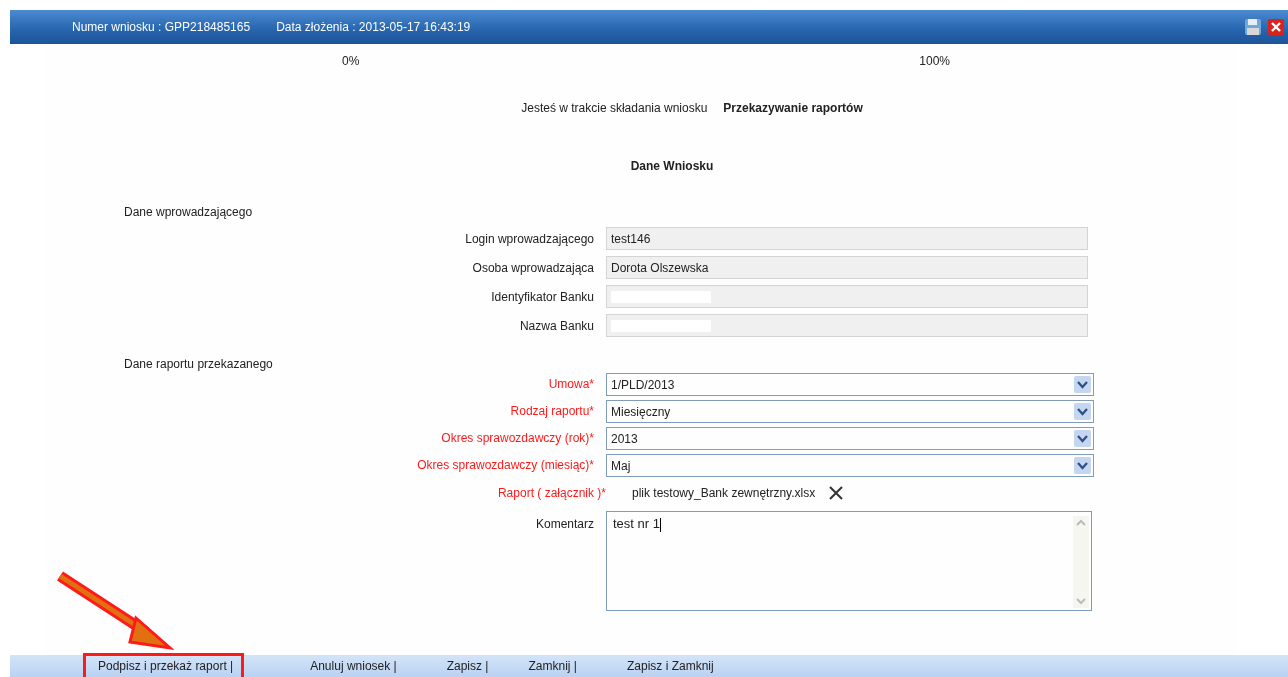  Describe the element at coordinates (467, 666) in the screenshot. I see `action-link: Zapisz |` at that location.